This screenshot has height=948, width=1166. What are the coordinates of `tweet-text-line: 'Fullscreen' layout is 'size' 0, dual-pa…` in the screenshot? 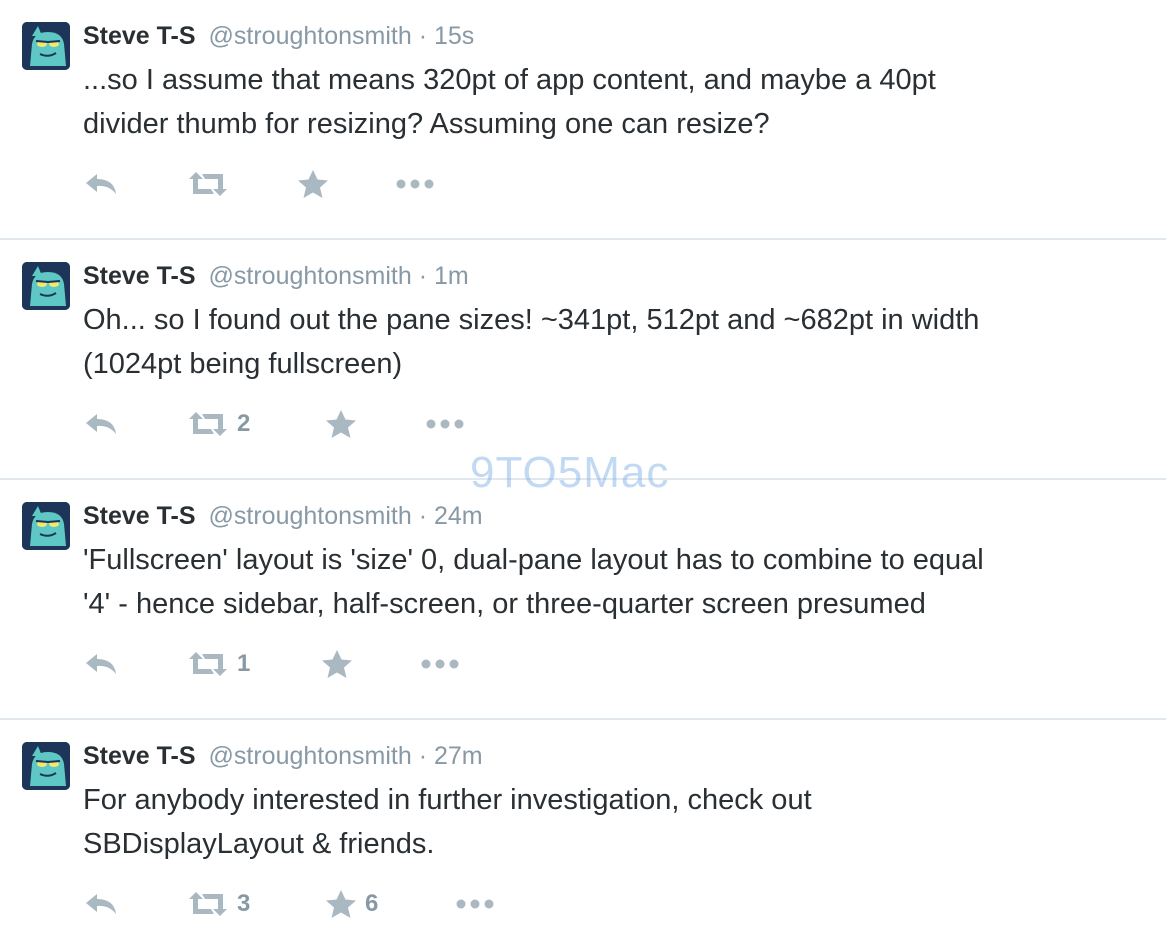 It's located at (533, 560).